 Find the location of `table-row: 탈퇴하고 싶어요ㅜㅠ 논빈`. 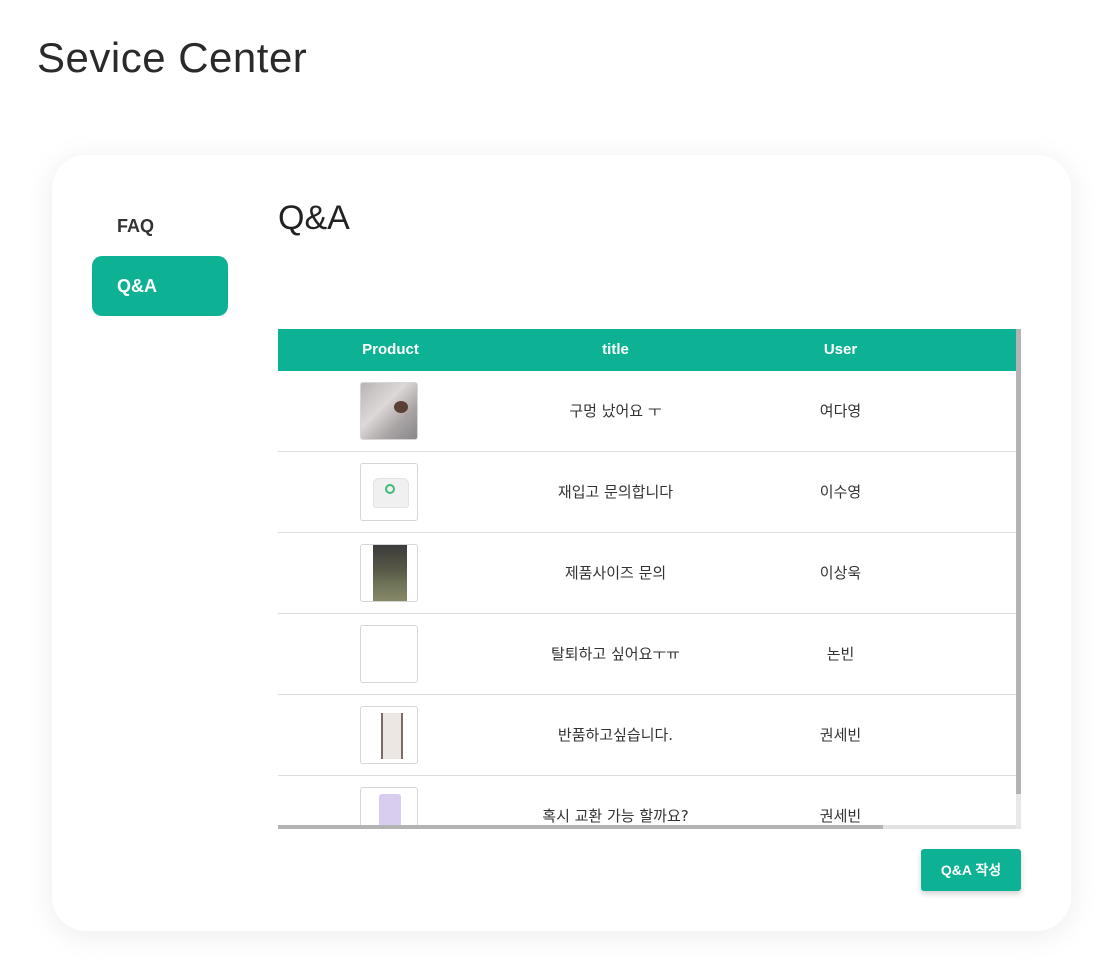

table-row: 탈퇴하고 싶어요ㅜㅠ 논빈 is located at coordinates (647, 654).